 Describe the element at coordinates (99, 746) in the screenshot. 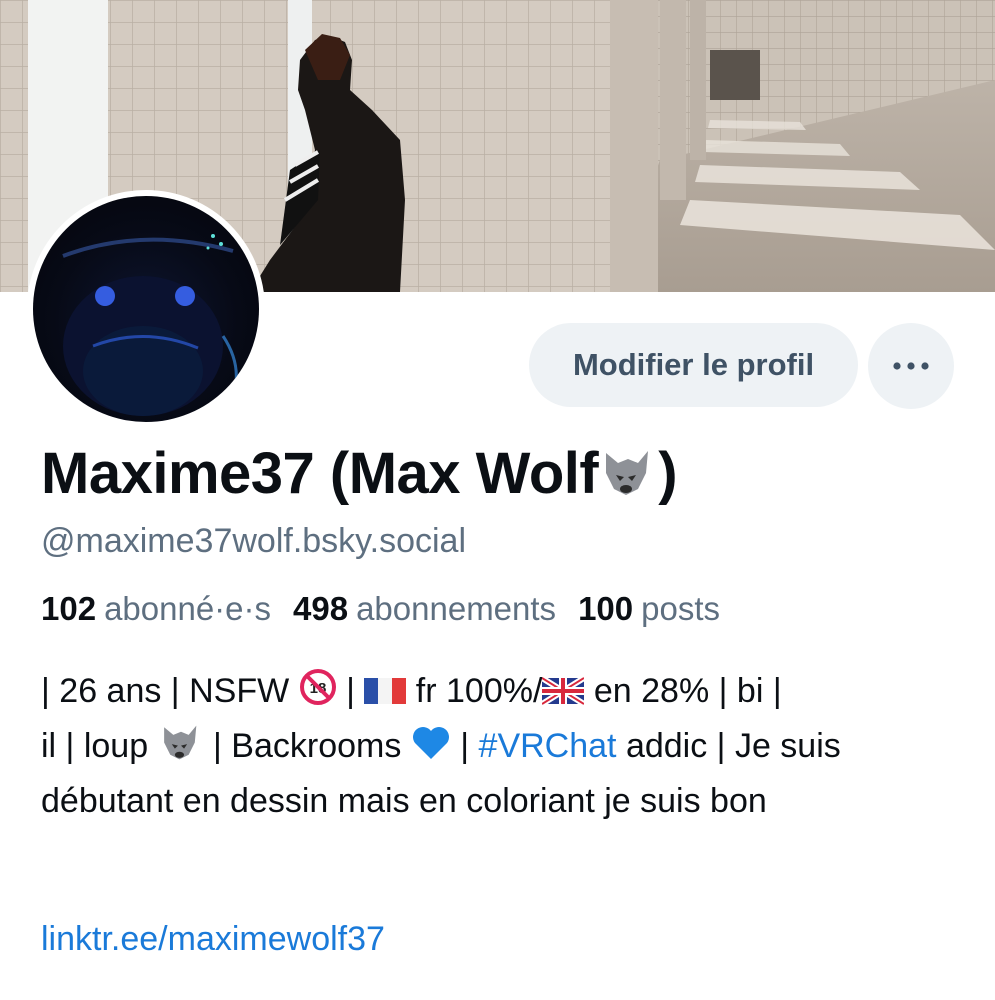

I see `bio-text: il | loup` at that location.